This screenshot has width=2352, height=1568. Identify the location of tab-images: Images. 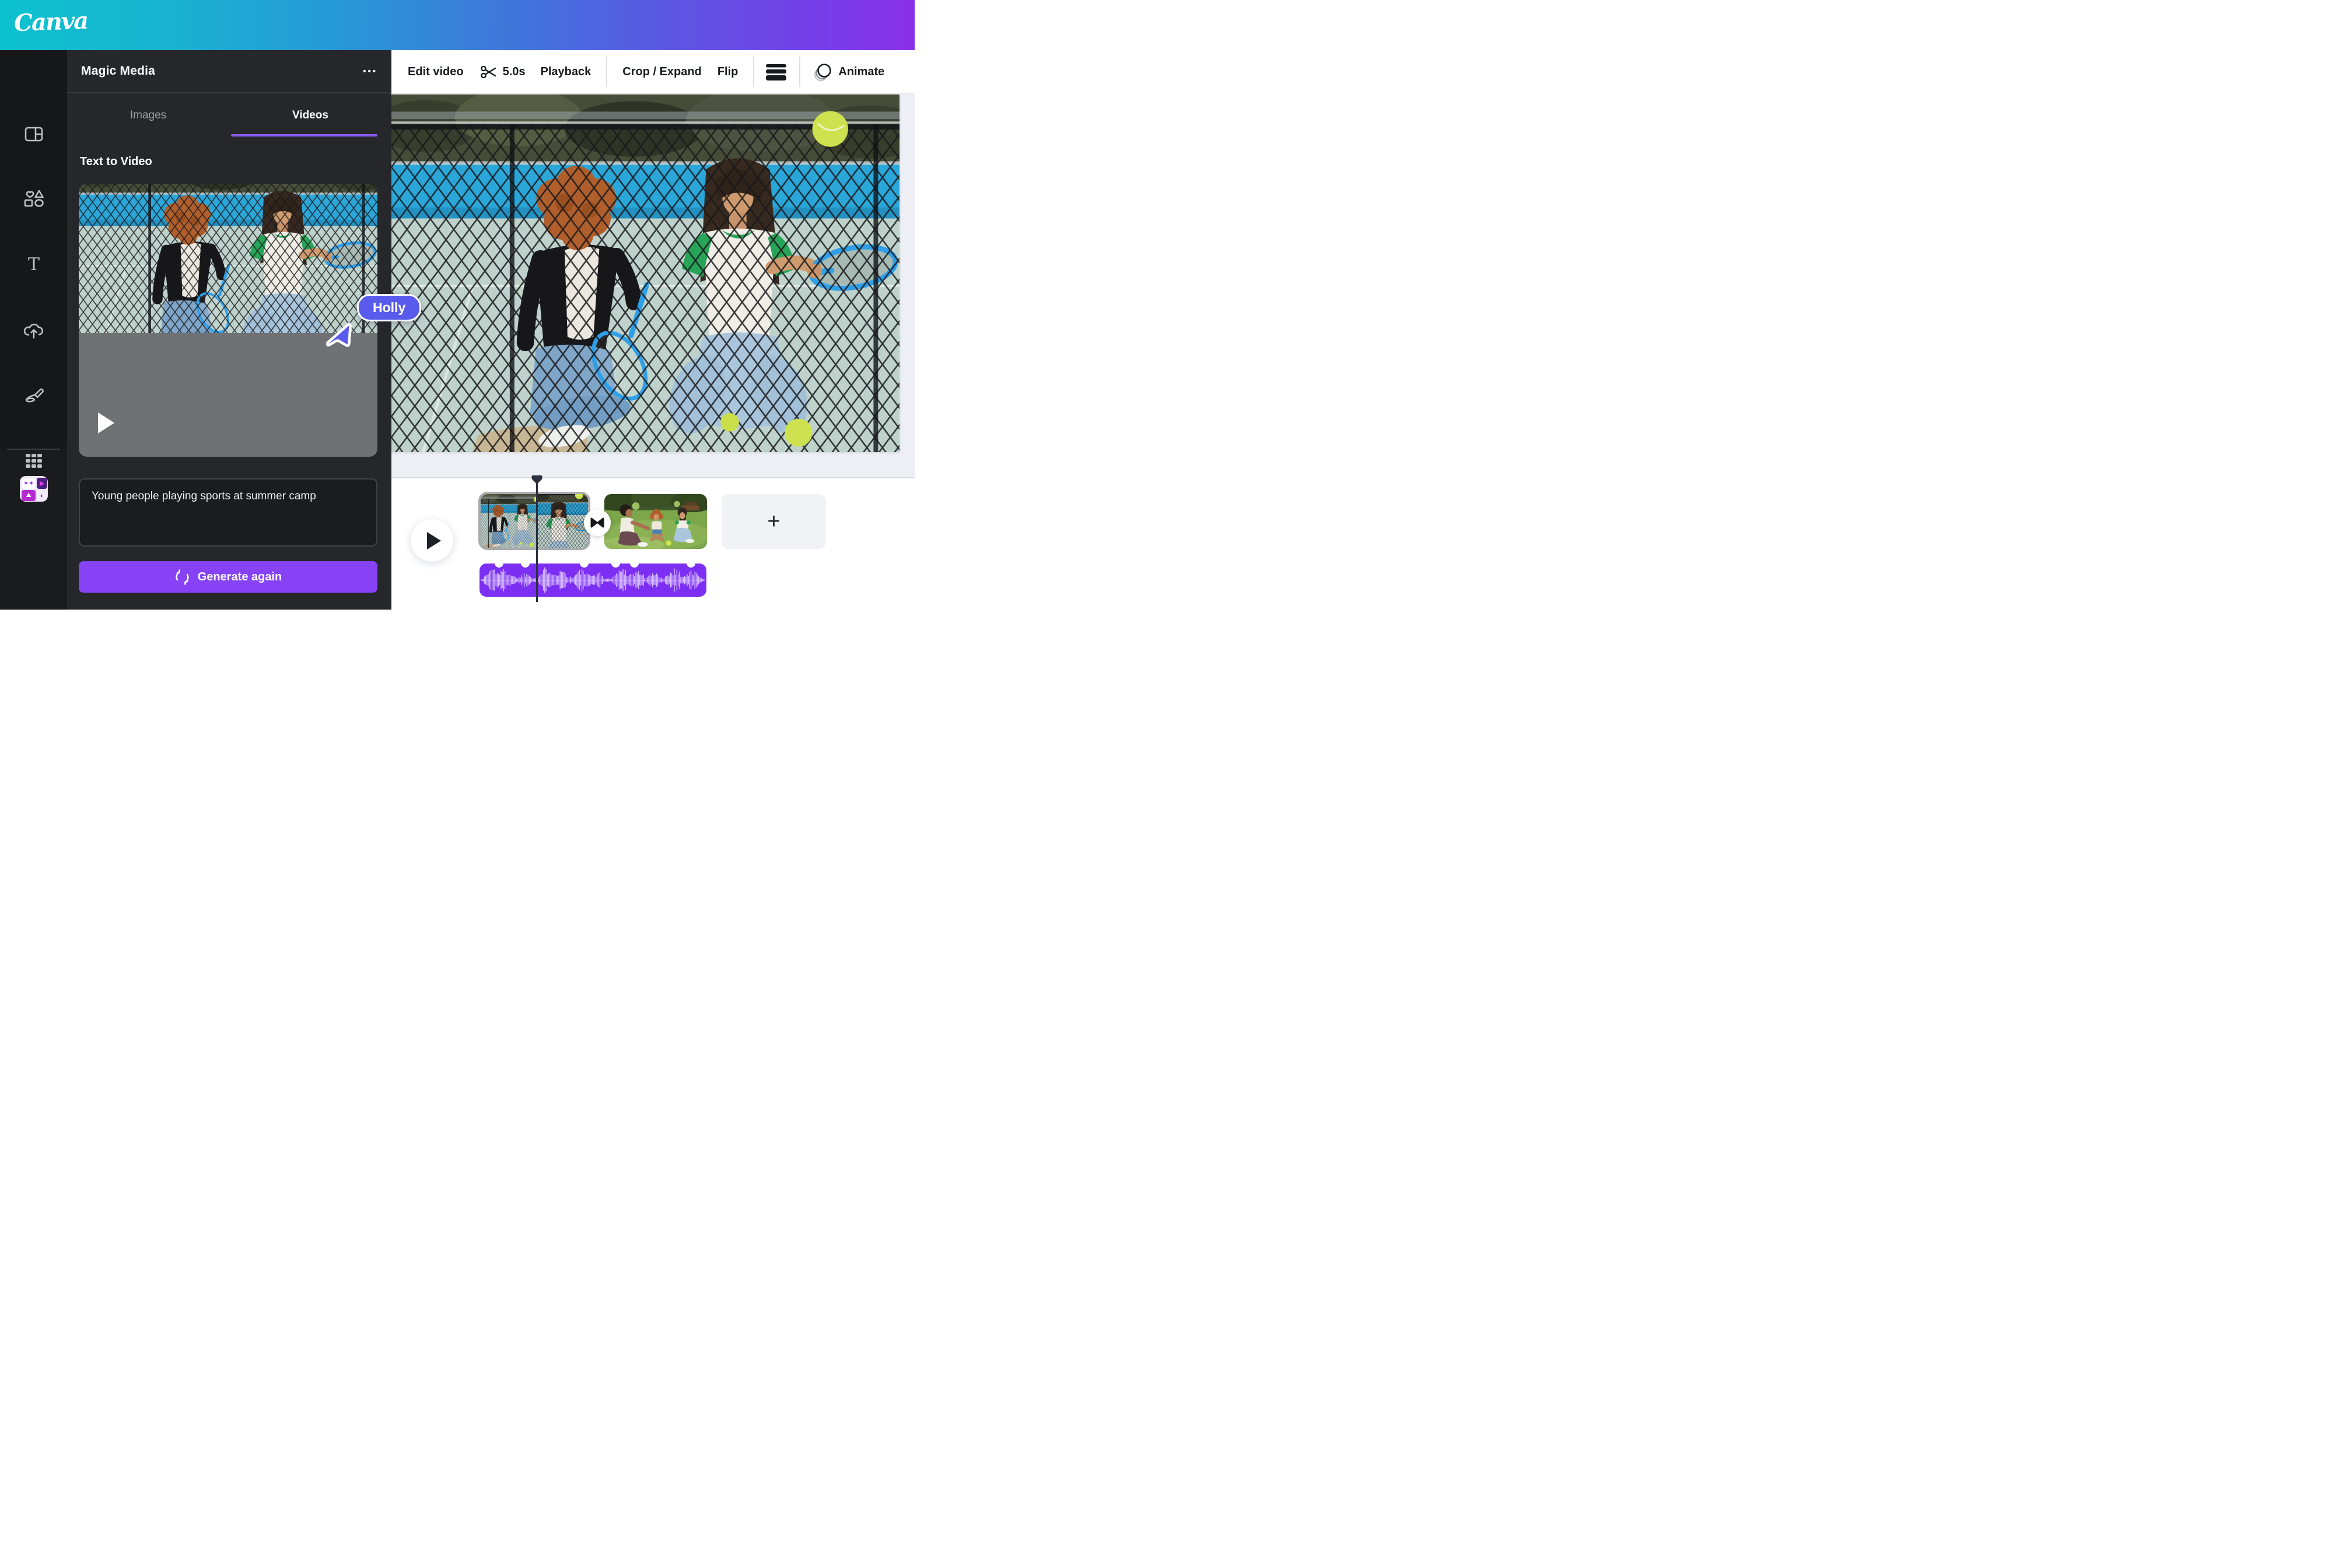
(148, 116).